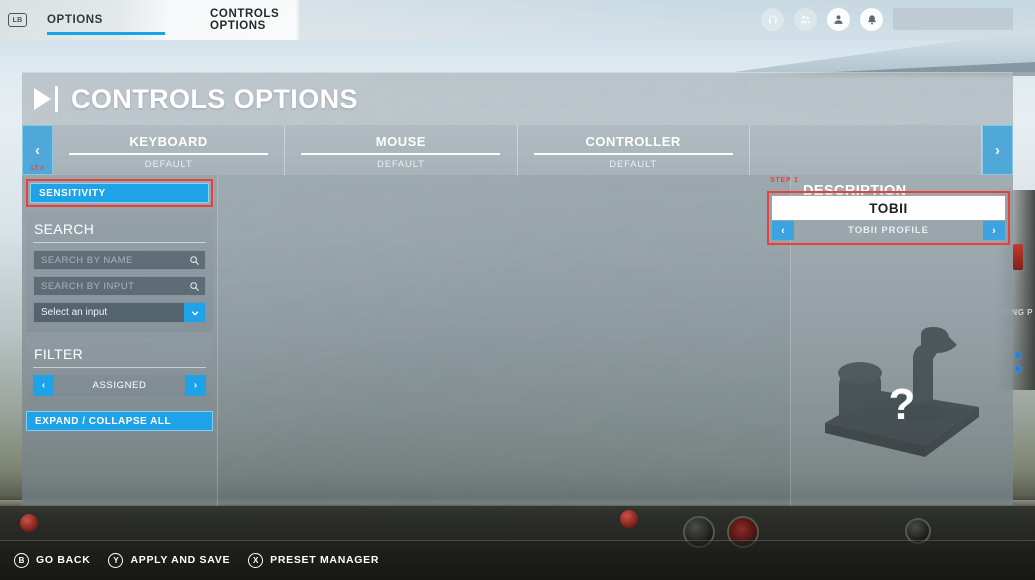  Describe the element at coordinates (106, 33) in the screenshot. I see `active-tab-underline` at that location.